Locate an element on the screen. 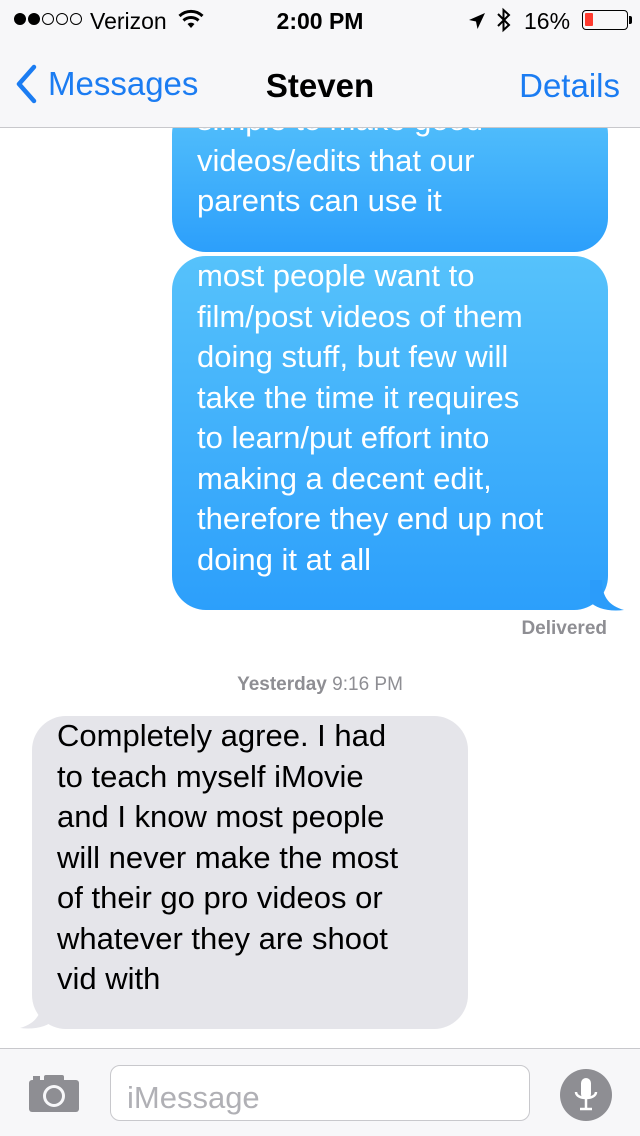 The width and height of the screenshot is (640, 1136). message-input-bar is located at coordinates (320, 1092).